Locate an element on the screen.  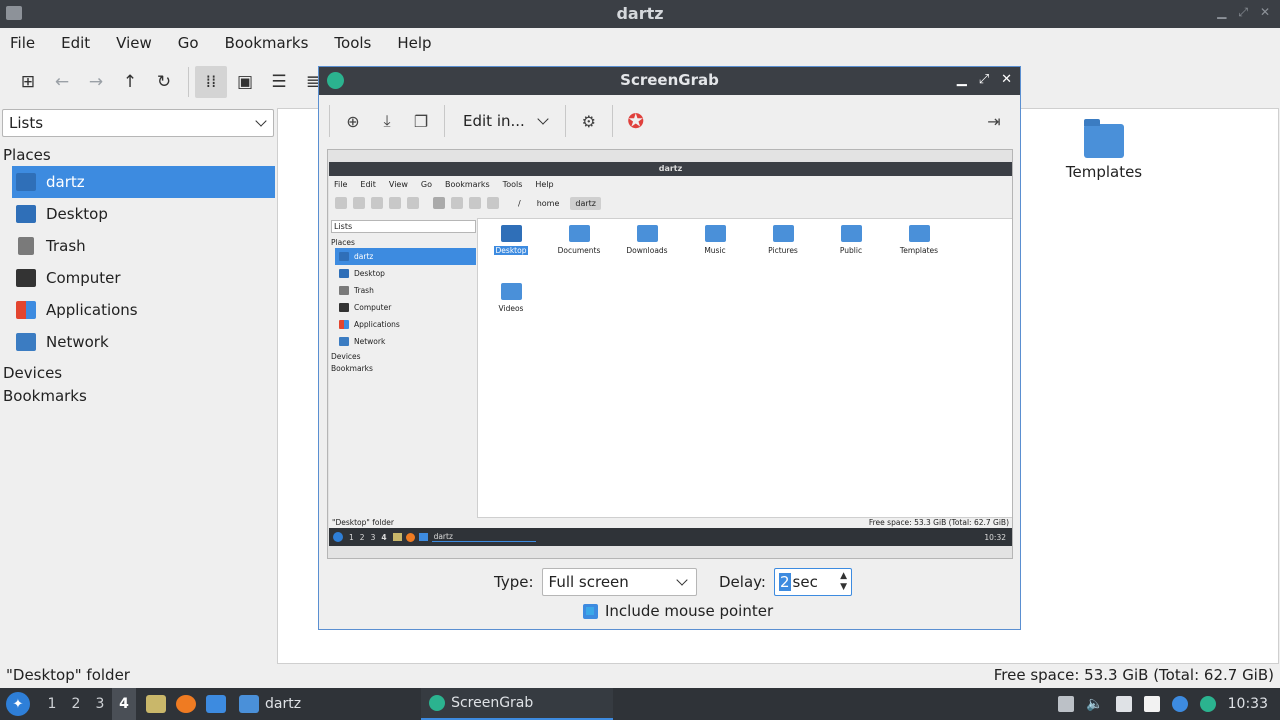
new-screenshot-icon: ⊕ is located at coordinates (353, 121).